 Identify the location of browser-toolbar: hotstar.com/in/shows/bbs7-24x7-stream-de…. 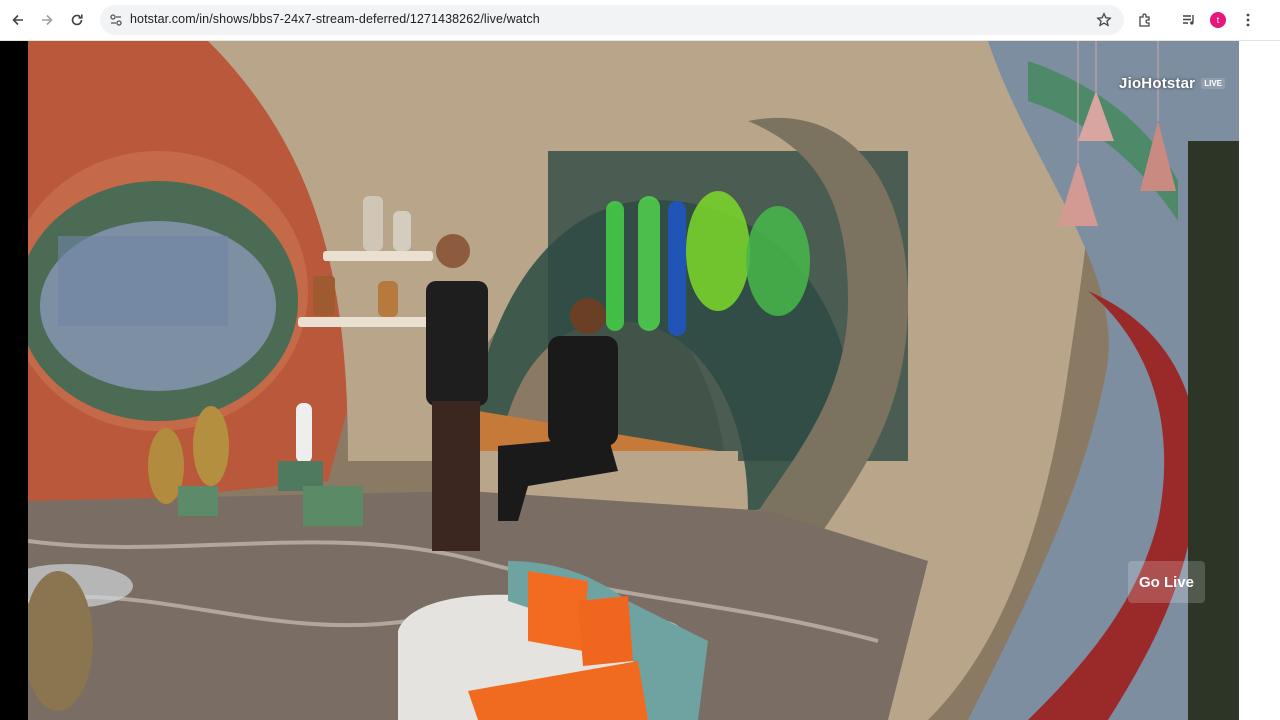
(640, 20).